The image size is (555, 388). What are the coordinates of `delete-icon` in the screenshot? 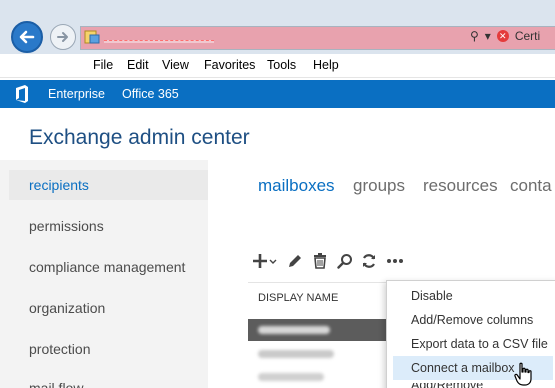 It's located at (320, 261).